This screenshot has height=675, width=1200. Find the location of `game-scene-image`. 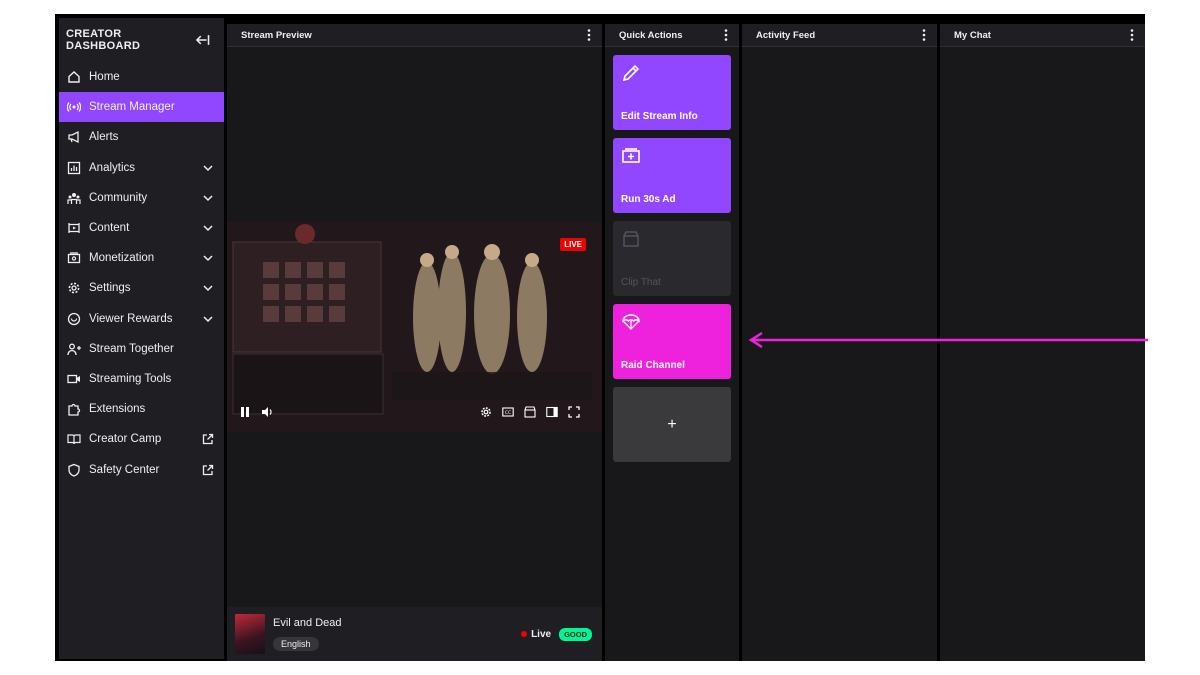

game-scene-image is located at coordinates (414, 327).